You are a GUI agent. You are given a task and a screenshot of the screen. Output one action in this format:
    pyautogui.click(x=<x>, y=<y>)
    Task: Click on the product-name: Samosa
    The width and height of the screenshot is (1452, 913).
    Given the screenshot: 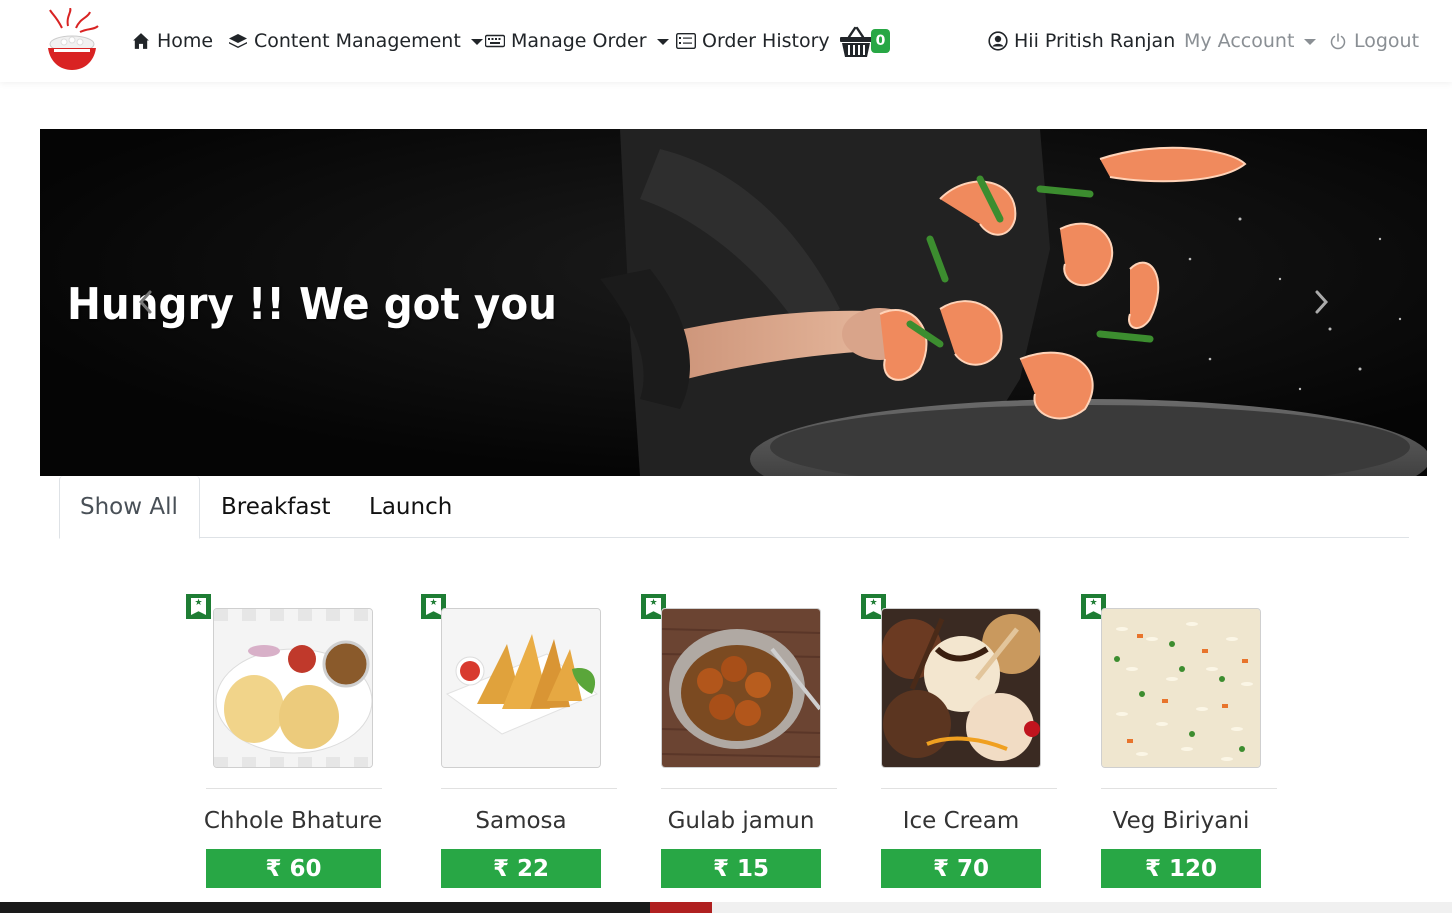 What is the action you would take?
    pyautogui.click(x=521, y=821)
    